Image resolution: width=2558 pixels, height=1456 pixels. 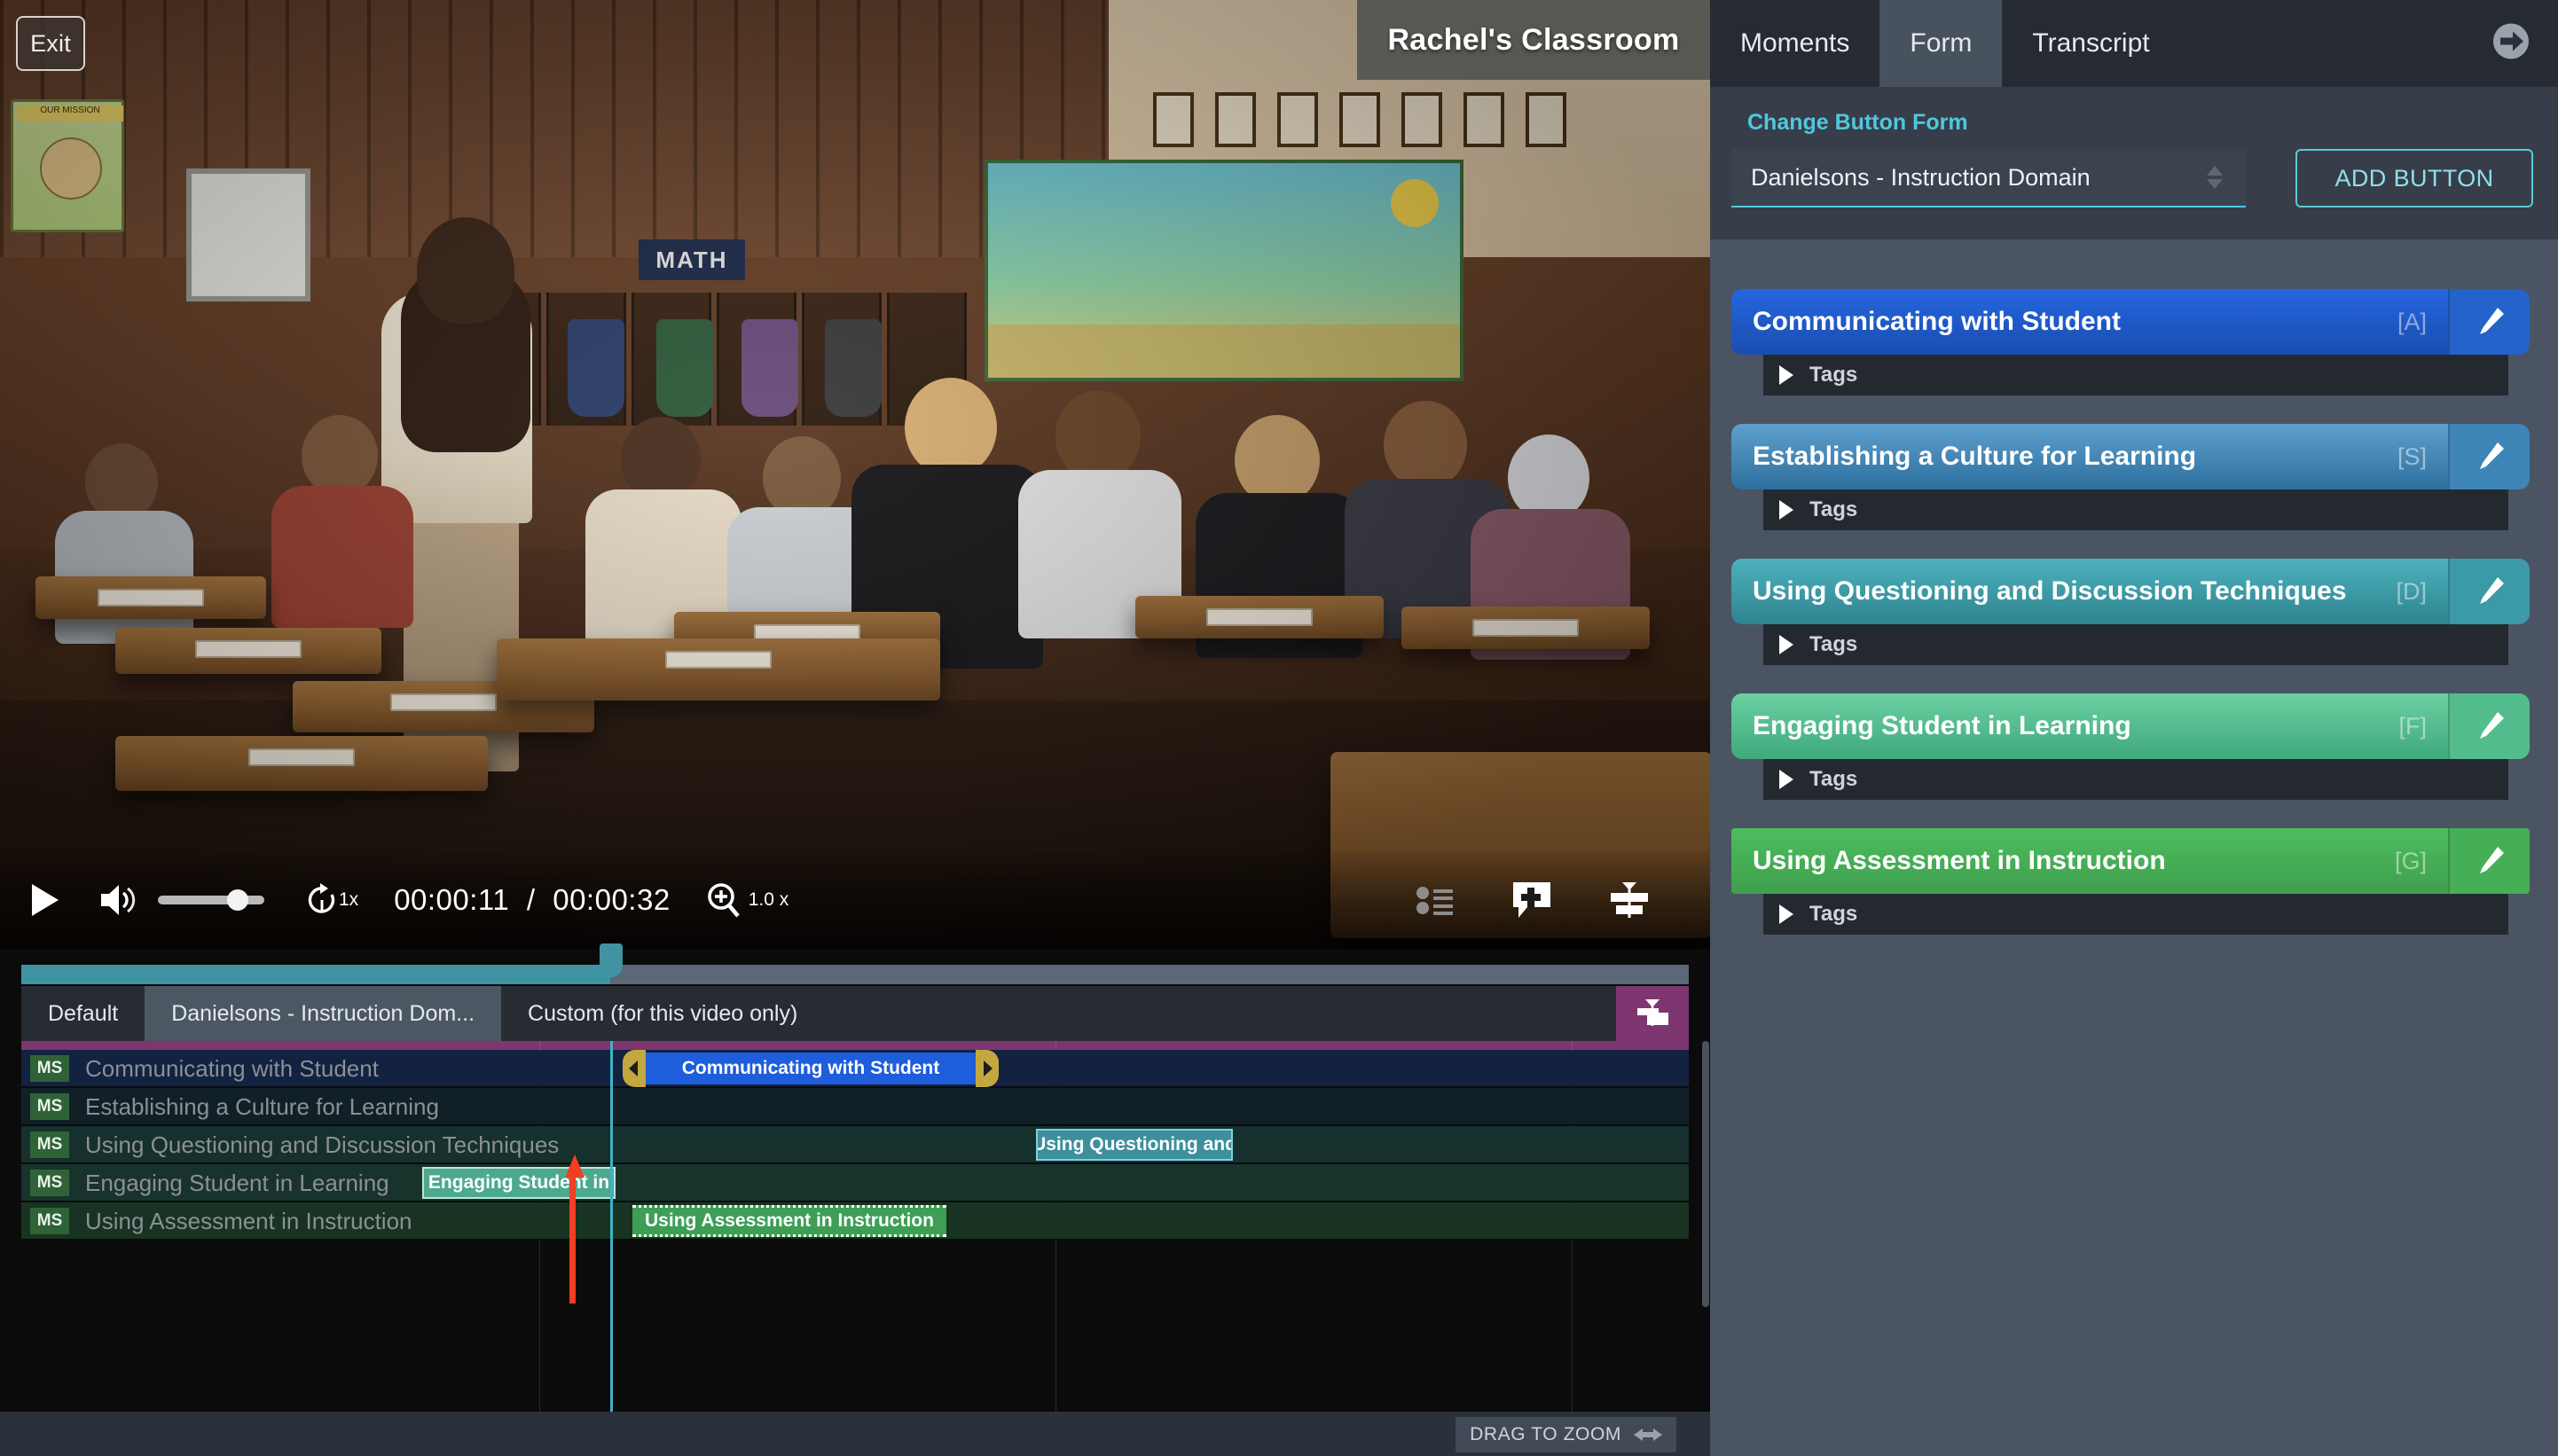 I want to click on list-view-icon, so click(x=1435, y=900).